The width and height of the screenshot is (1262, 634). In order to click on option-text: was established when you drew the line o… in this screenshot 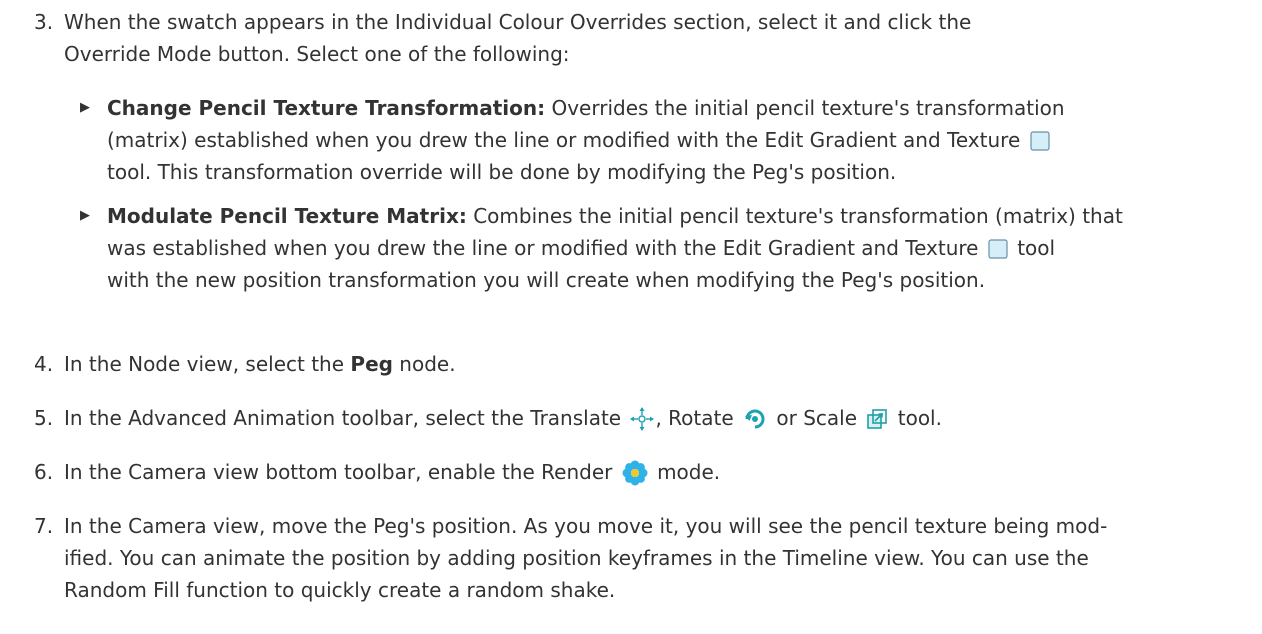, I will do `click(543, 248)`.